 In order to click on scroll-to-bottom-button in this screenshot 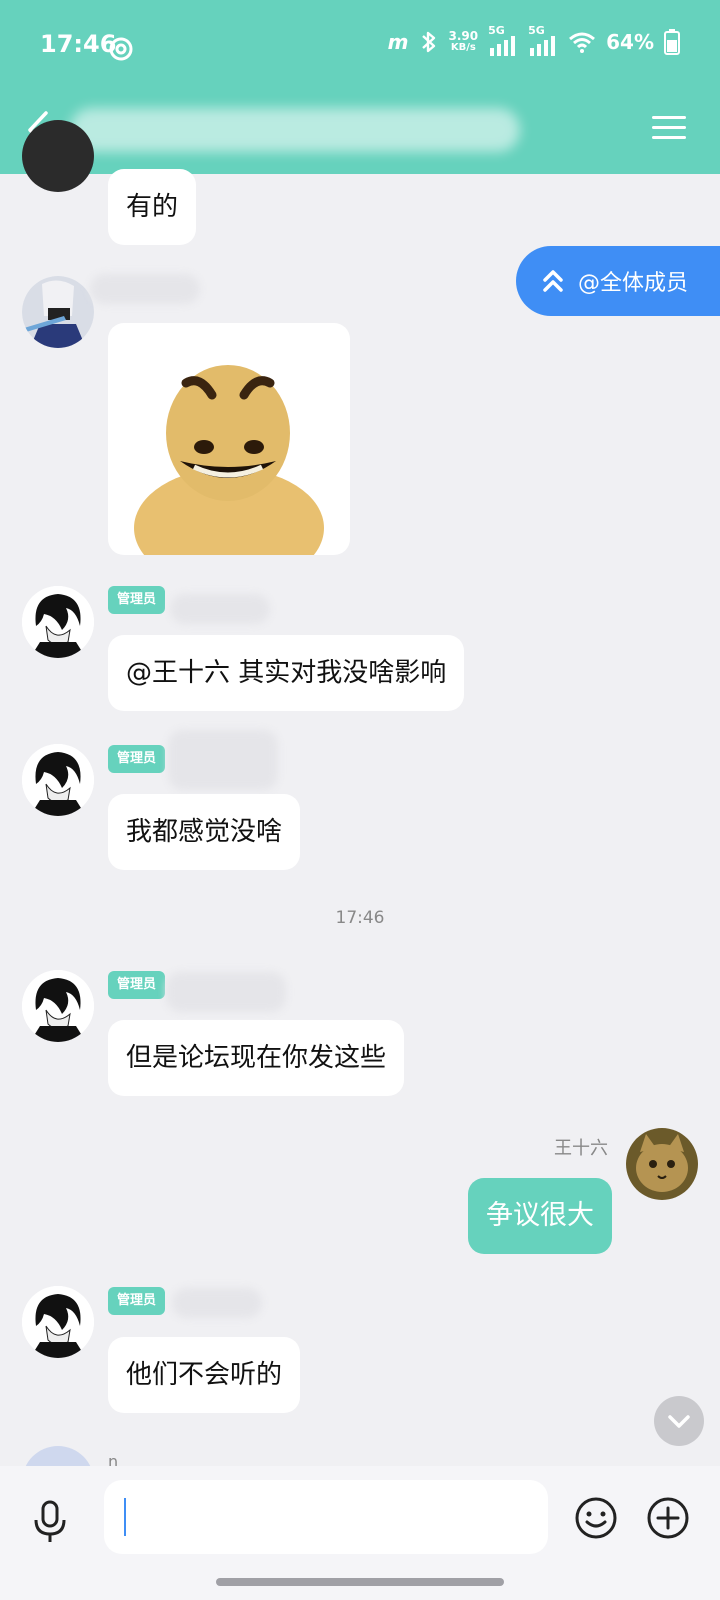, I will do `click(679, 1421)`.